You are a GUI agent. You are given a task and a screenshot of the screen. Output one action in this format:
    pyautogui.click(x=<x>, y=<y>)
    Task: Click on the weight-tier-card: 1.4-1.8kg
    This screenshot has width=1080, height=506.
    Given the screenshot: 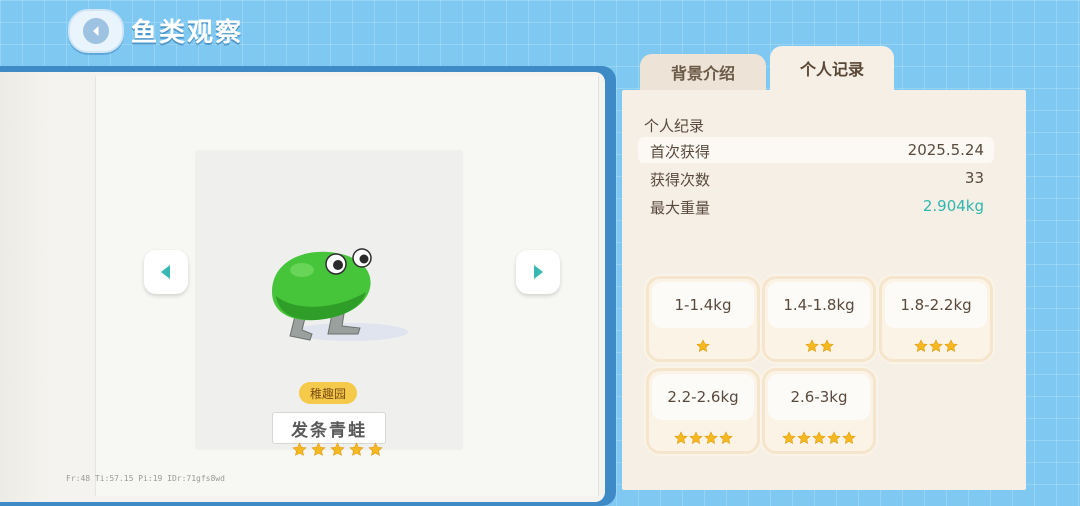 What is the action you would take?
    pyautogui.click(x=819, y=319)
    